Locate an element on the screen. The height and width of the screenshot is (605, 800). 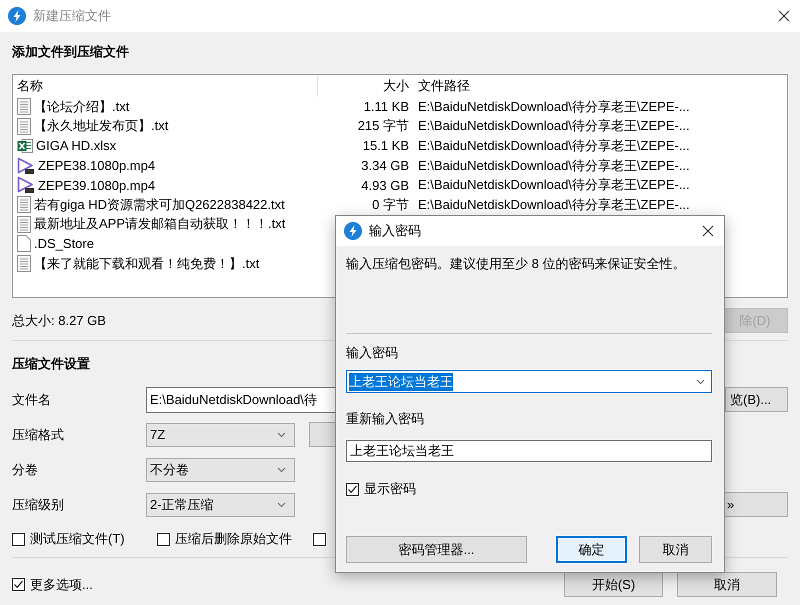
file-size: 15.1 KB is located at coordinates (385, 146).